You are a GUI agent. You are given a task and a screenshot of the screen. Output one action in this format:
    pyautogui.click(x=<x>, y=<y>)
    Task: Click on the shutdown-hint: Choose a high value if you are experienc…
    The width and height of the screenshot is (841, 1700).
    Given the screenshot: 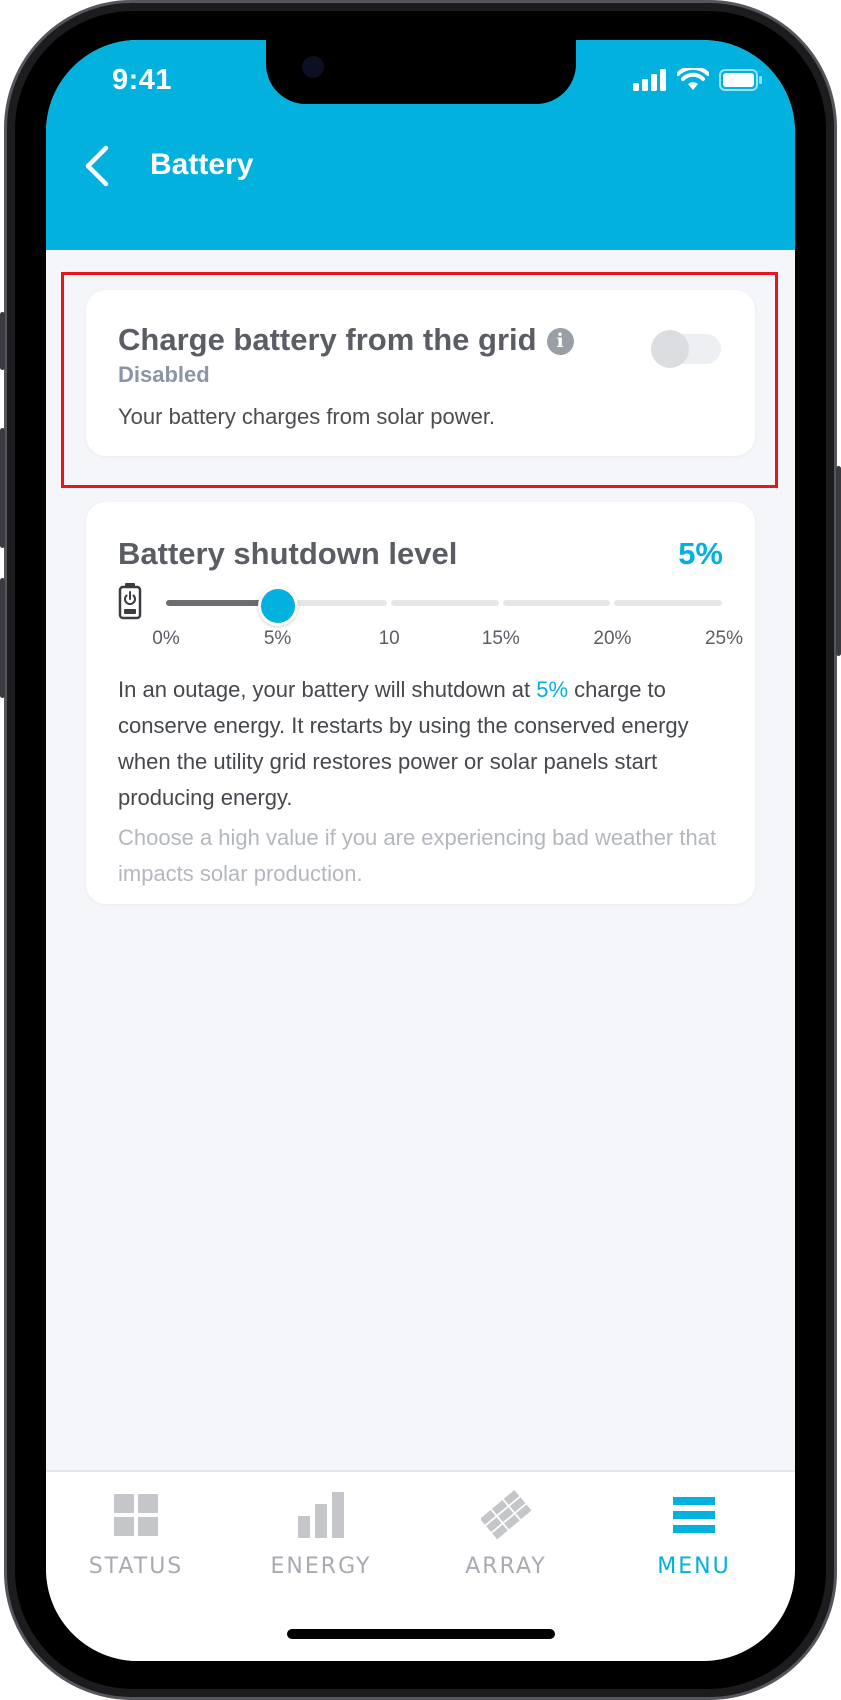 What is the action you would take?
    pyautogui.click(x=417, y=855)
    